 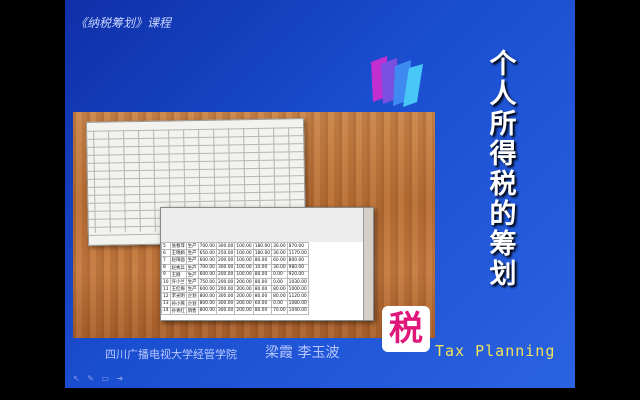 I want to click on table-cell: 孙青红, so click(x=178, y=310).